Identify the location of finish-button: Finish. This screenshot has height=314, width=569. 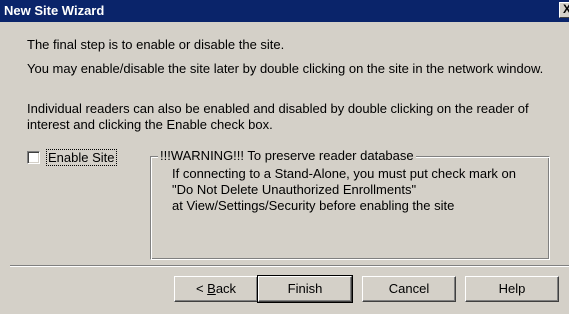
(305, 289).